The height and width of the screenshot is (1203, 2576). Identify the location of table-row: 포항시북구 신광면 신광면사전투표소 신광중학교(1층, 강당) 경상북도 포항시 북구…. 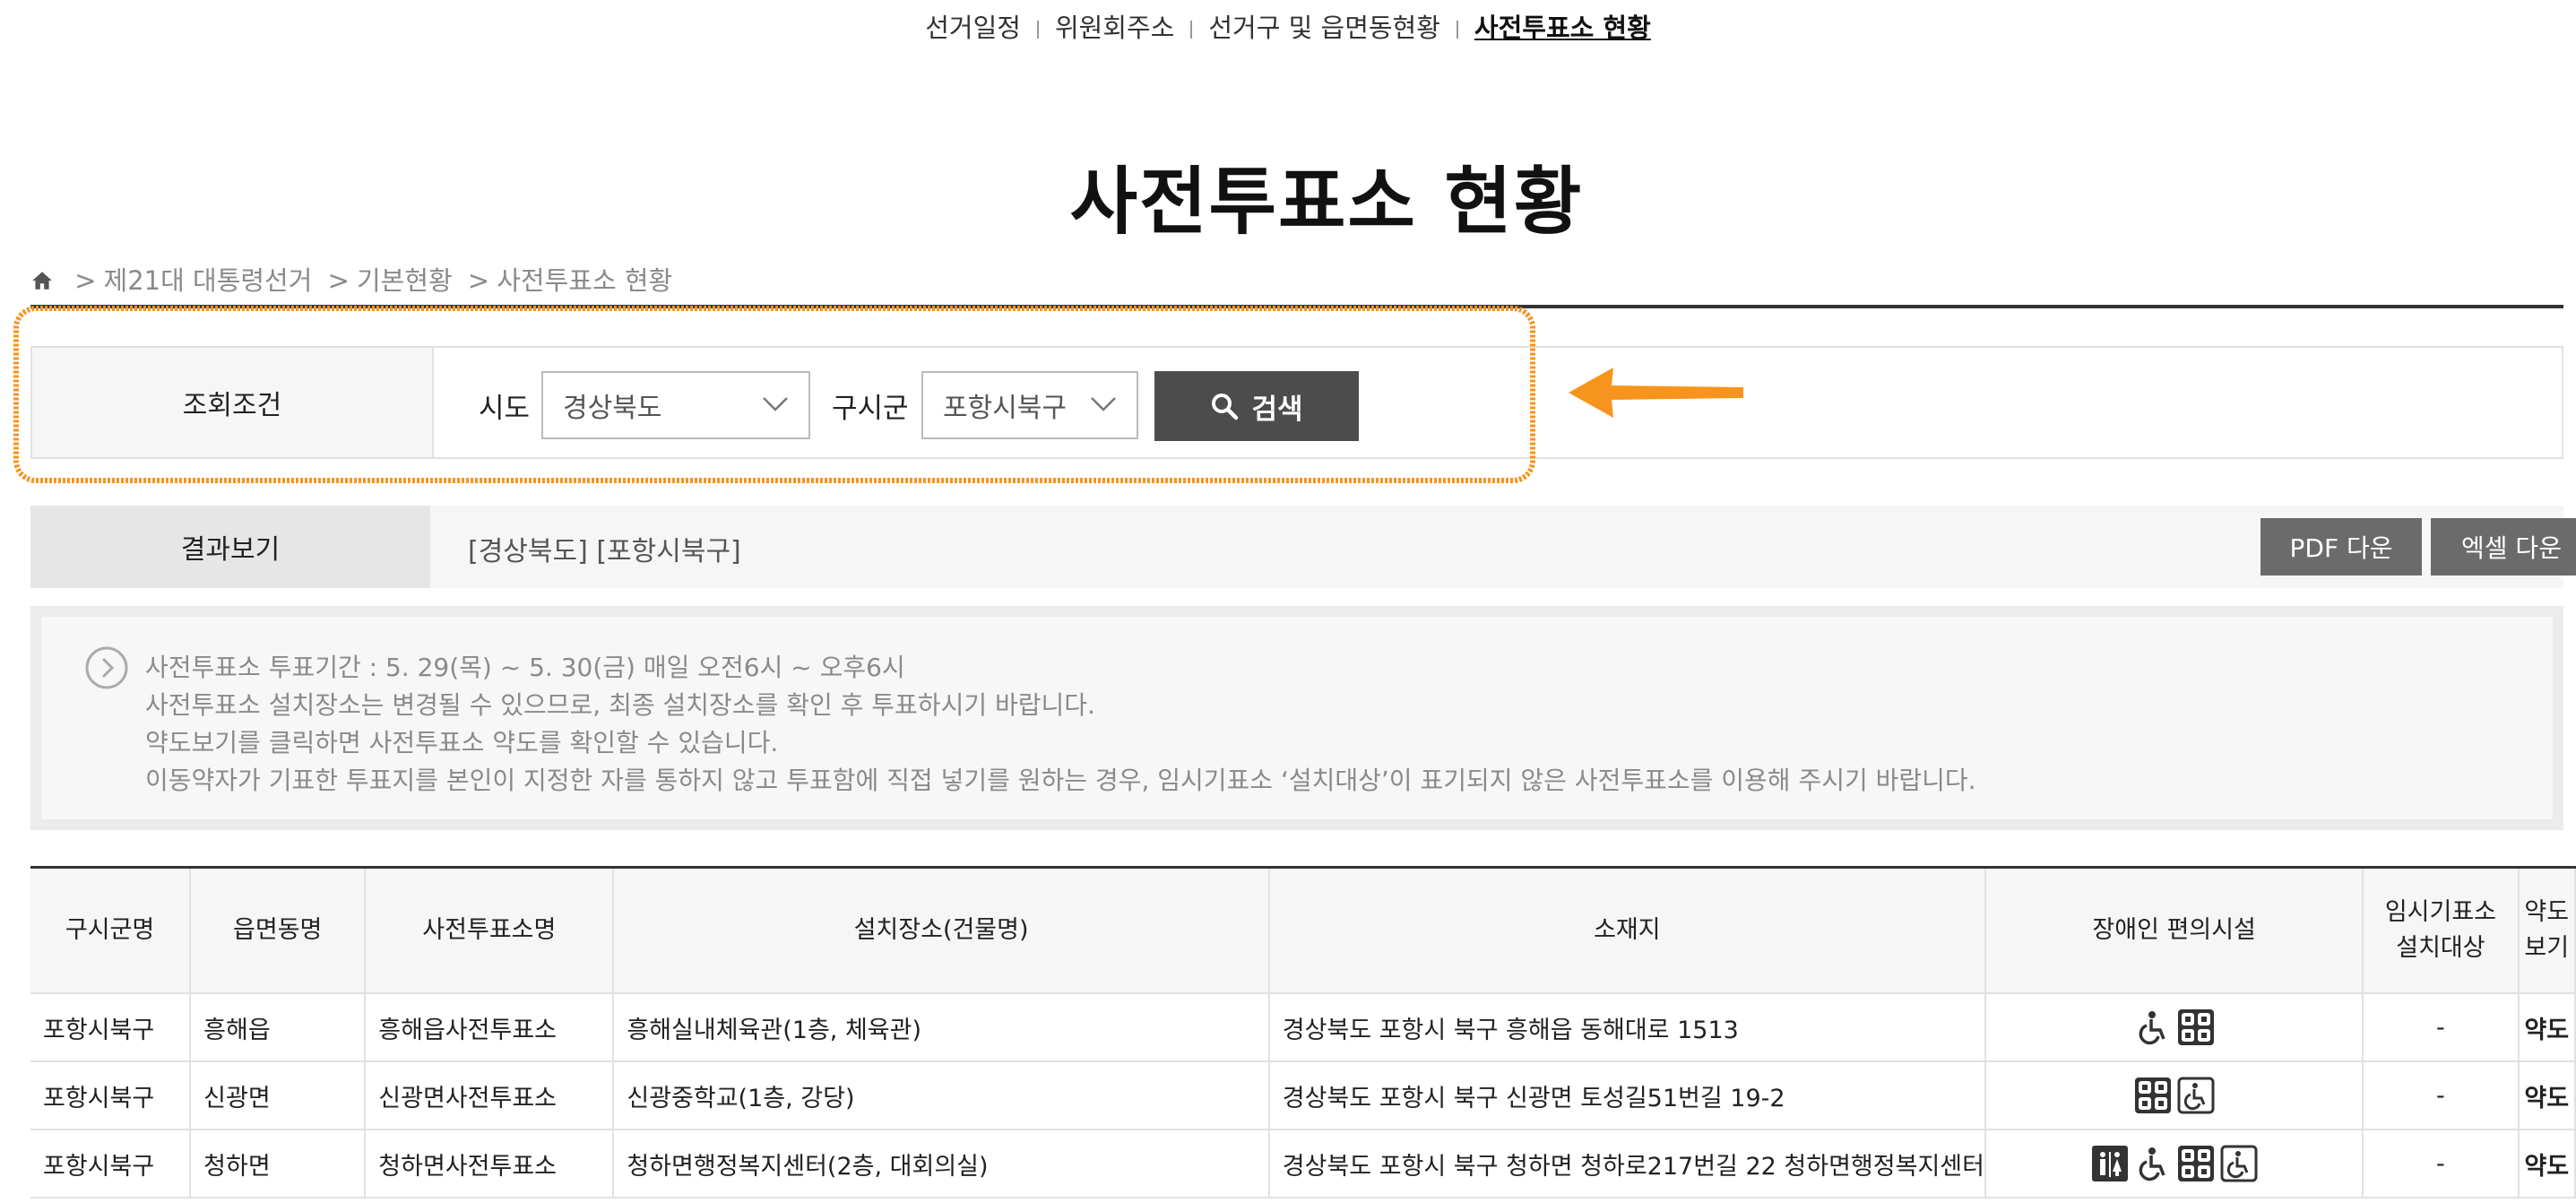
(1303, 1095).